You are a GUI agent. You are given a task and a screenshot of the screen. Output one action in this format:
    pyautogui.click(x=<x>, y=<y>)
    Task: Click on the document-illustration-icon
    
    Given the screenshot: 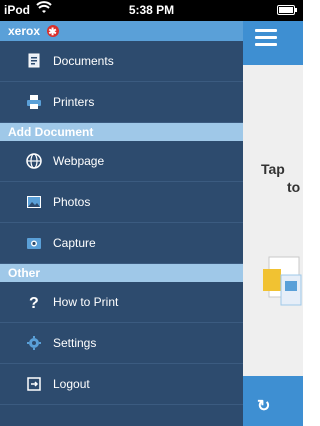 What is the action you would take?
    pyautogui.click(x=283, y=285)
    